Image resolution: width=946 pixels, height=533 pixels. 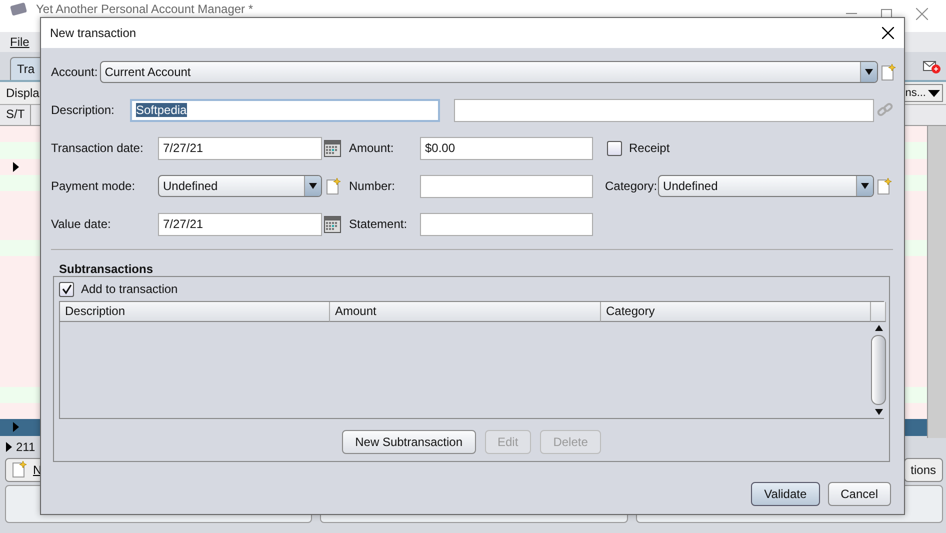 I want to click on transaction-count: 211, so click(x=26, y=447).